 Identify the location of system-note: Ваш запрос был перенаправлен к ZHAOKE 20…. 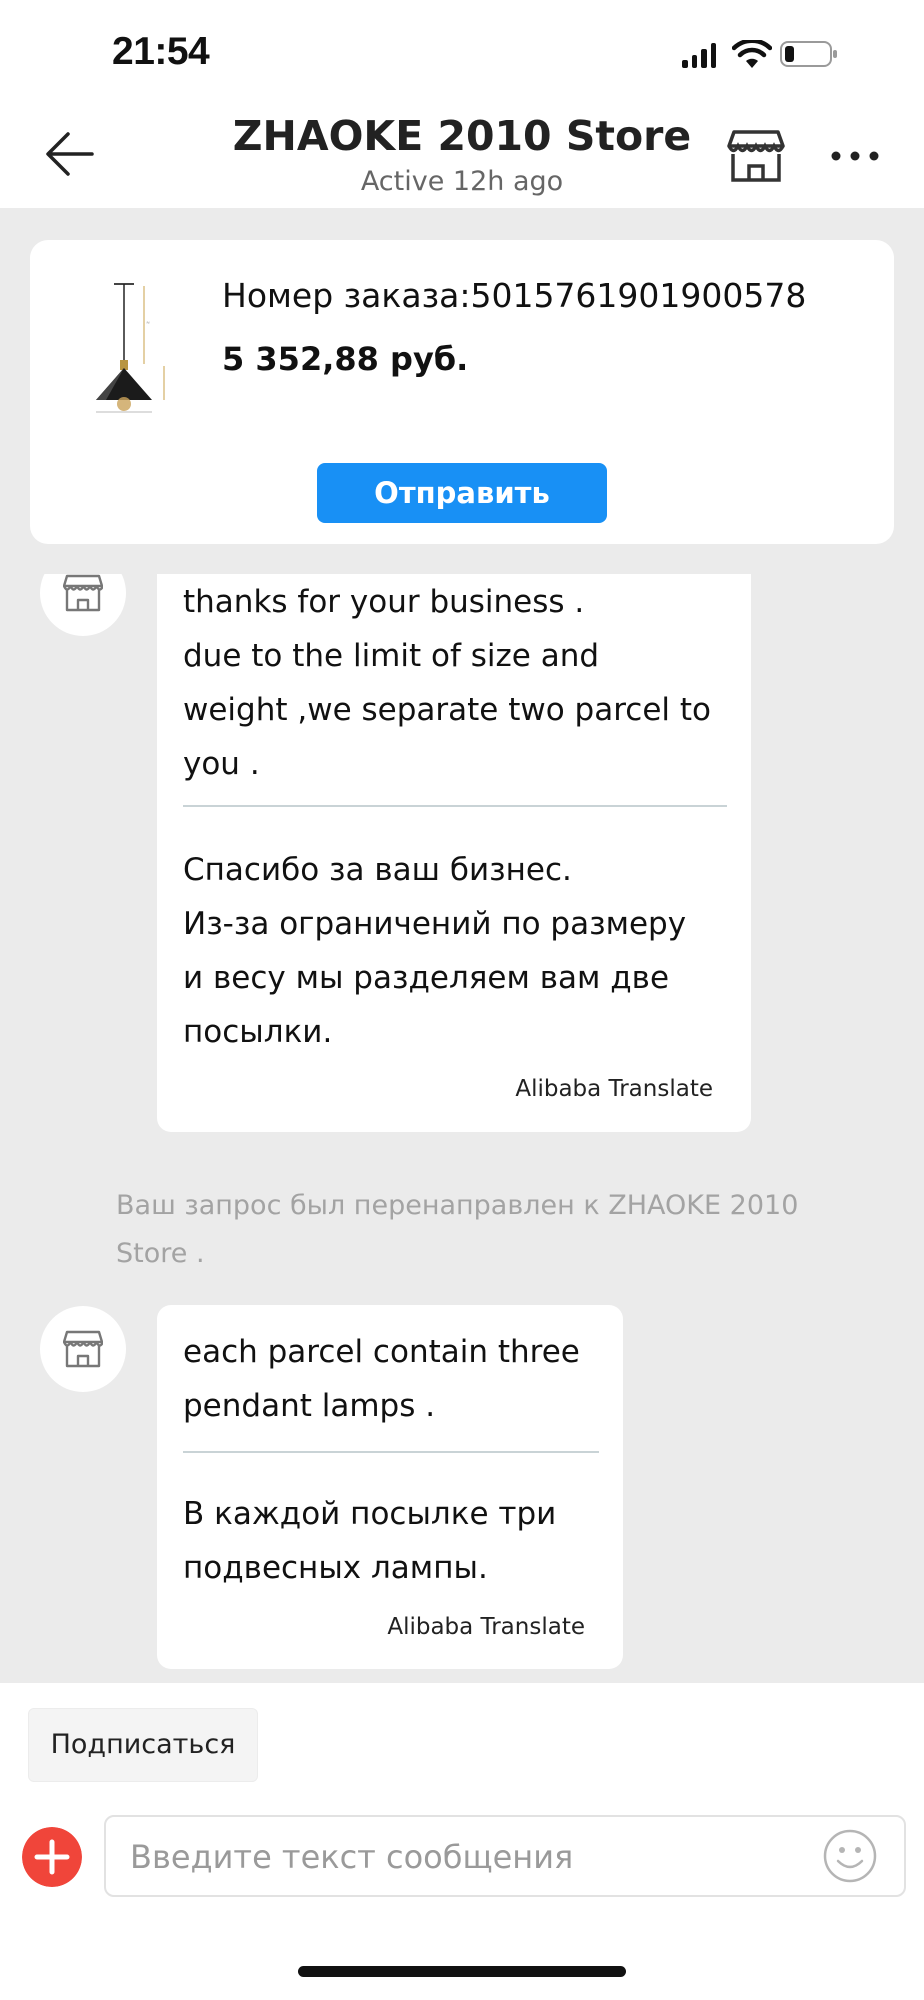
(457, 1229).